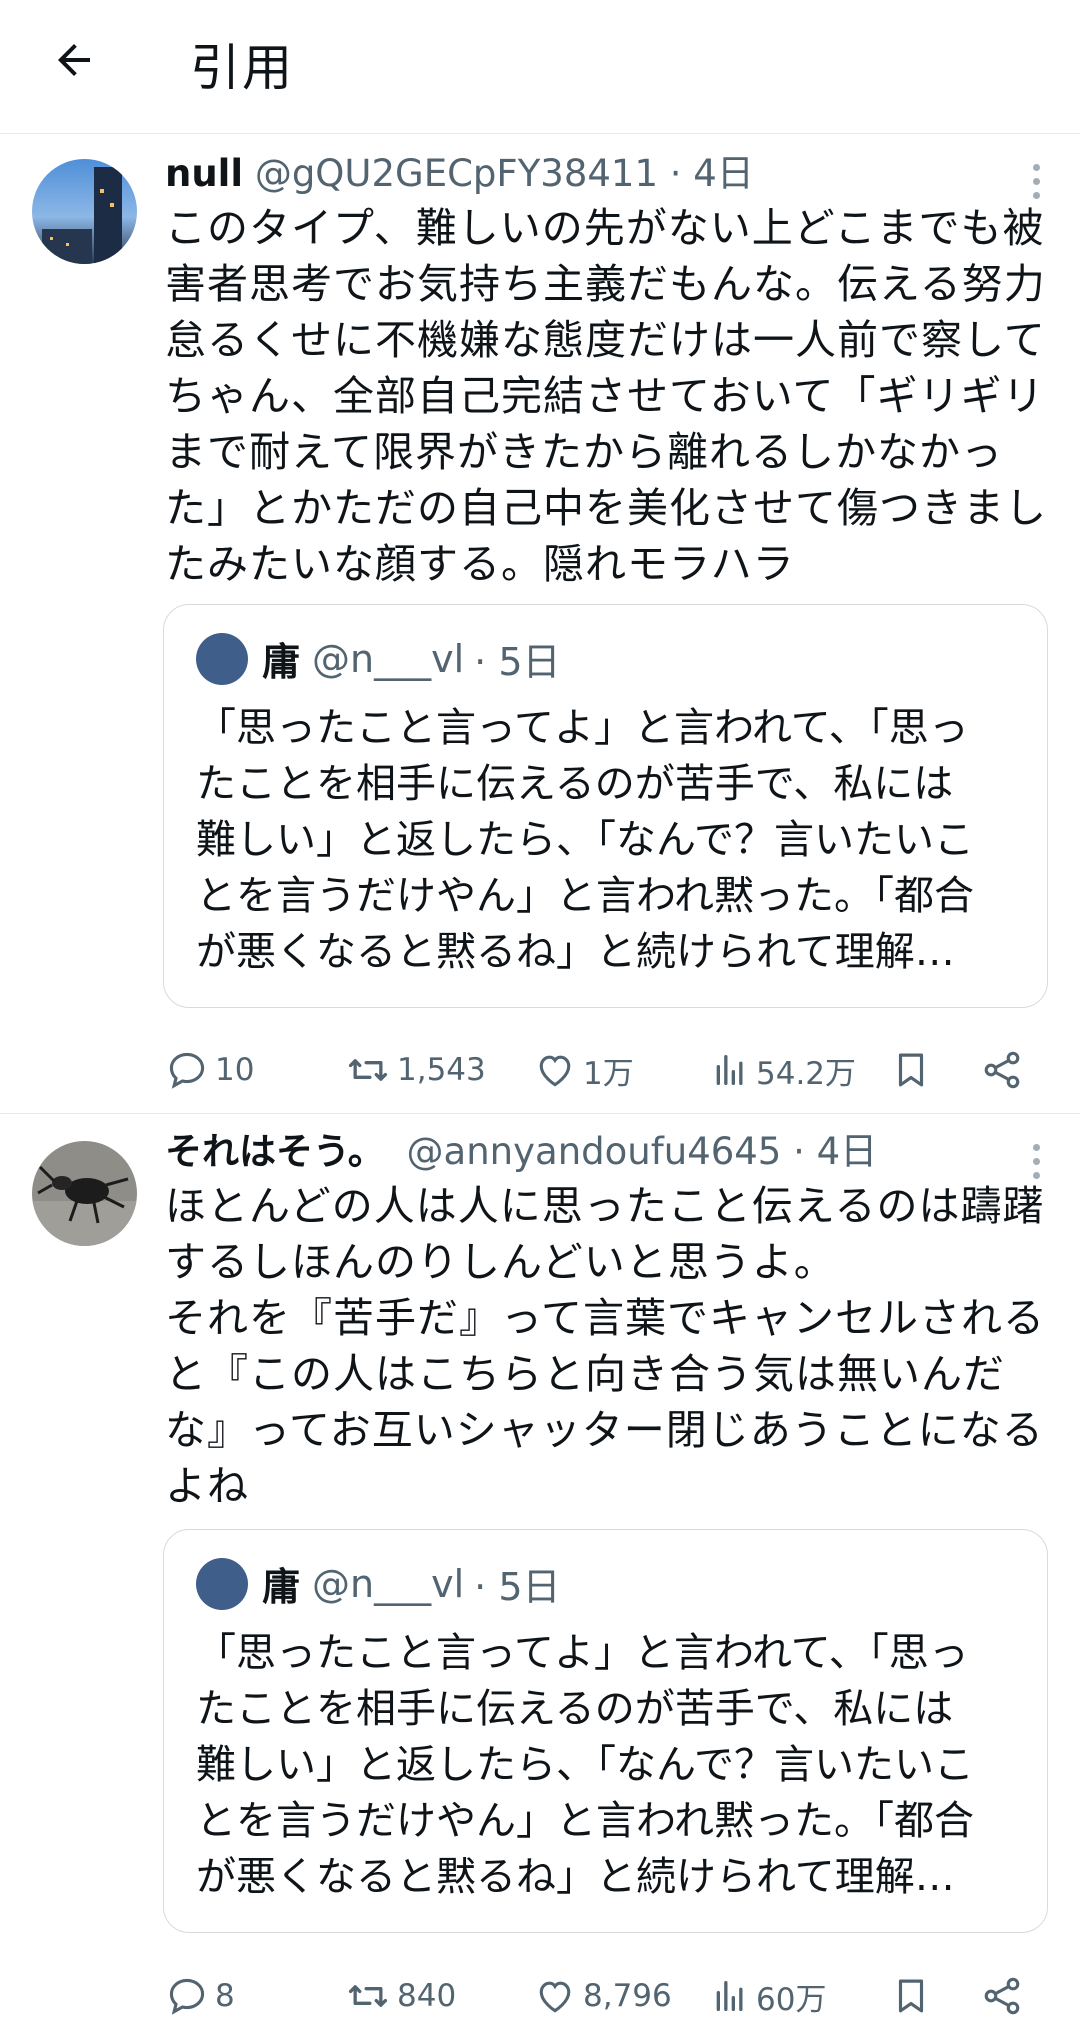 The height and width of the screenshot is (2032, 1080). I want to click on reply-count: 10, so click(235, 1070).